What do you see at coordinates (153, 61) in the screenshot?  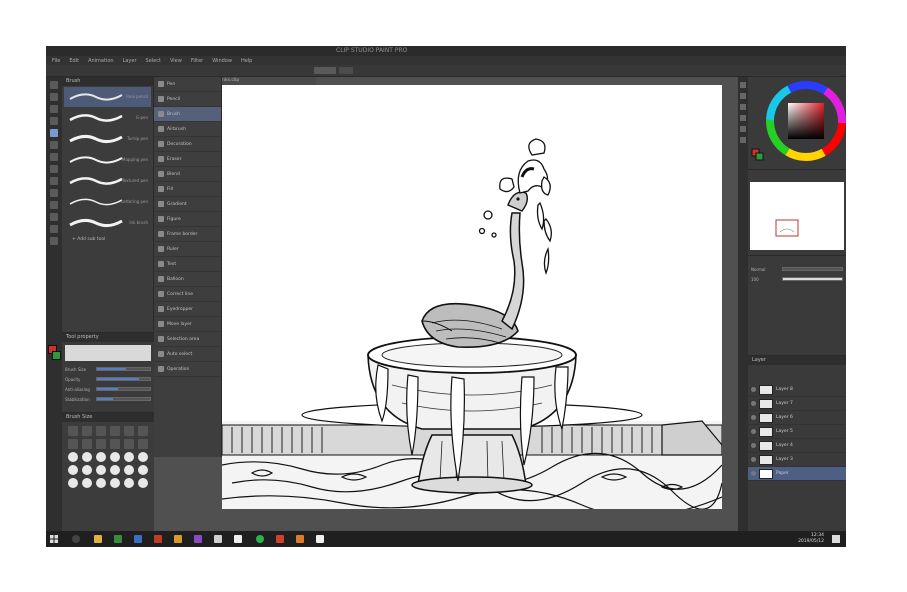 I see `menu-select: Select` at bounding box center [153, 61].